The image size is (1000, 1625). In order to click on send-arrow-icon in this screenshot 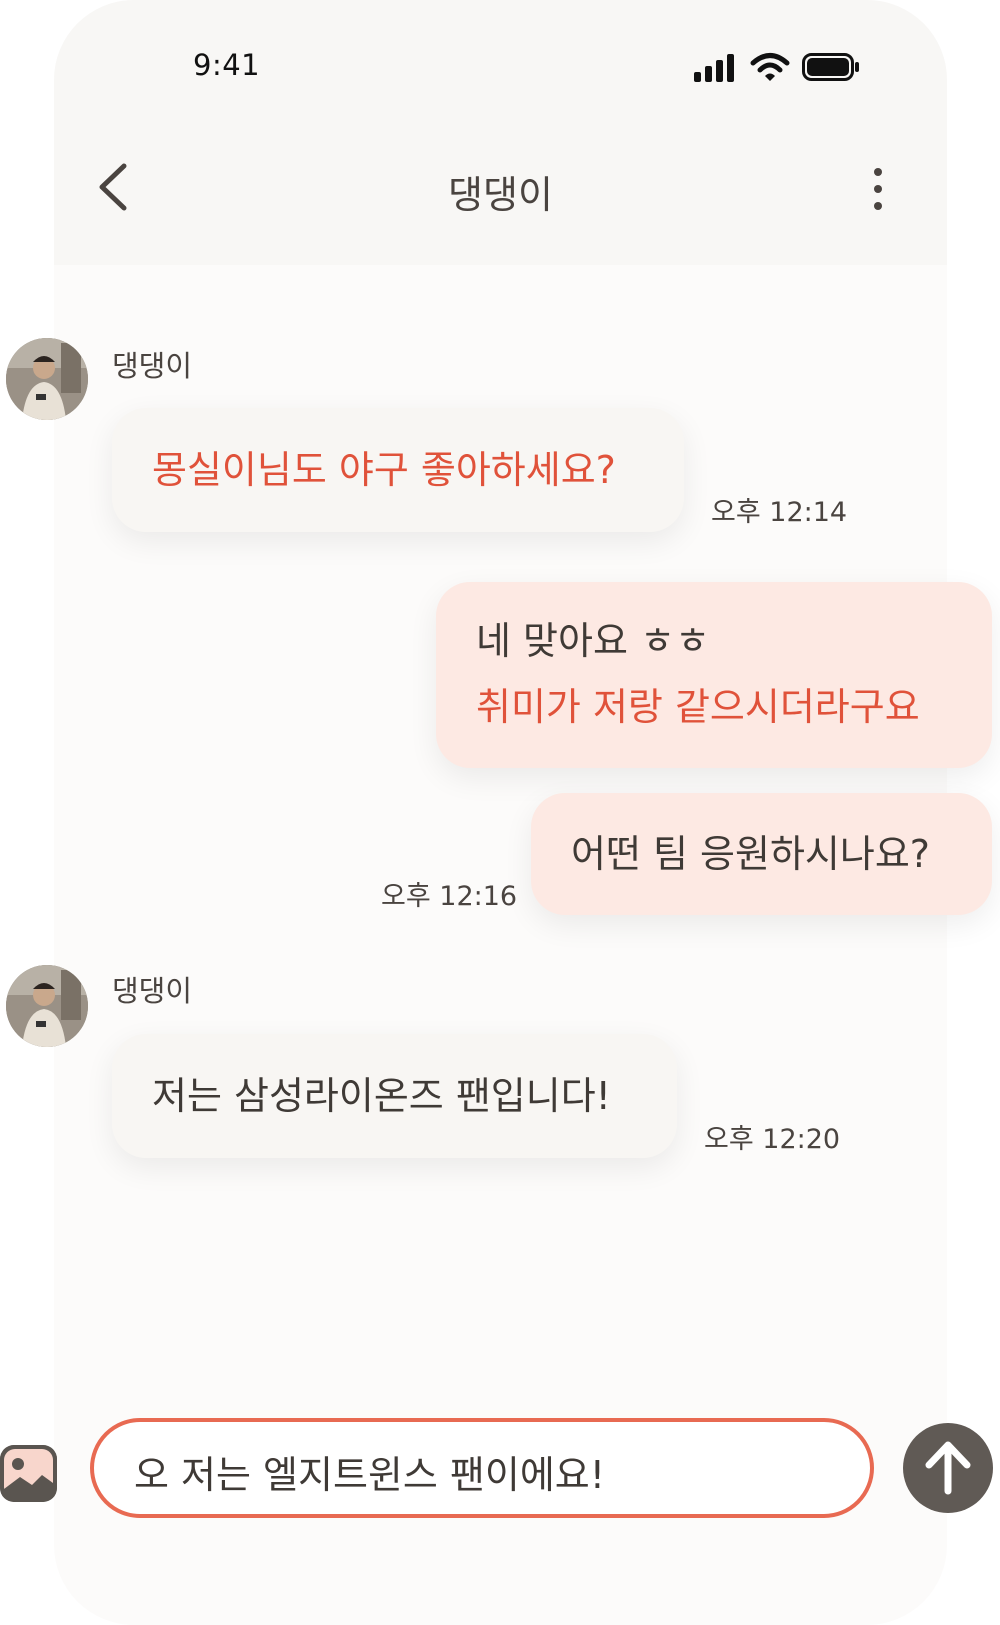, I will do `click(948, 1468)`.